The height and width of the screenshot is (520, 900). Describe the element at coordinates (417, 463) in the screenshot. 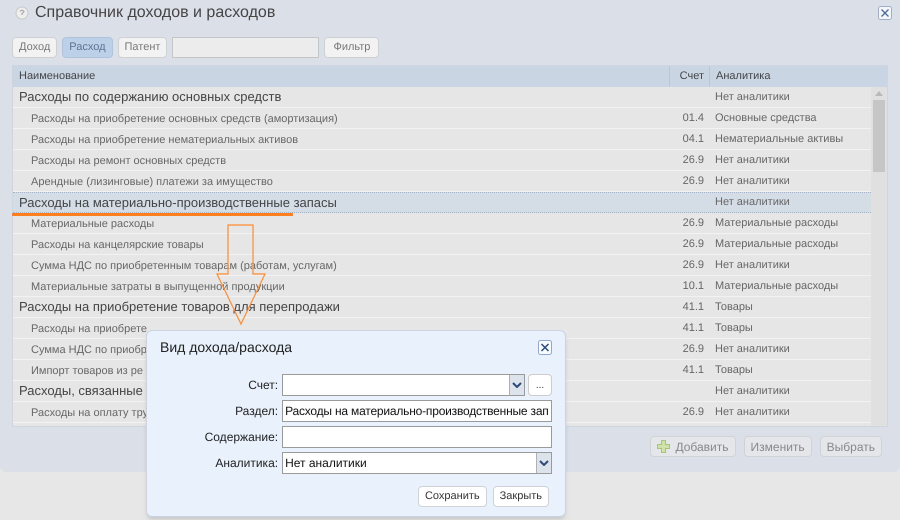

I see `analytics-select: Нет аналитики` at that location.